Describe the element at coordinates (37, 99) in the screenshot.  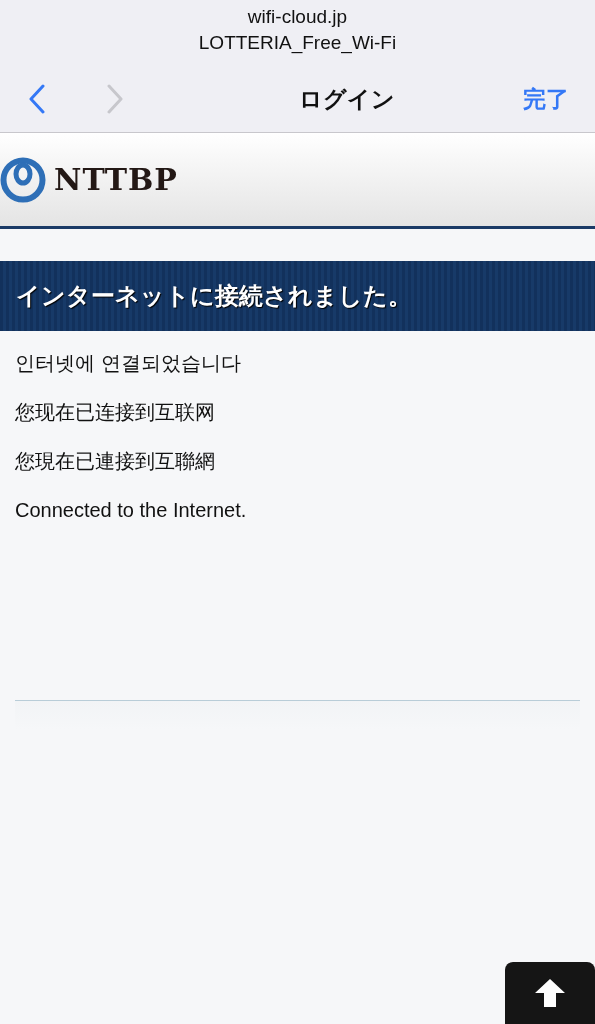
I see `chevron-left-icon` at that location.